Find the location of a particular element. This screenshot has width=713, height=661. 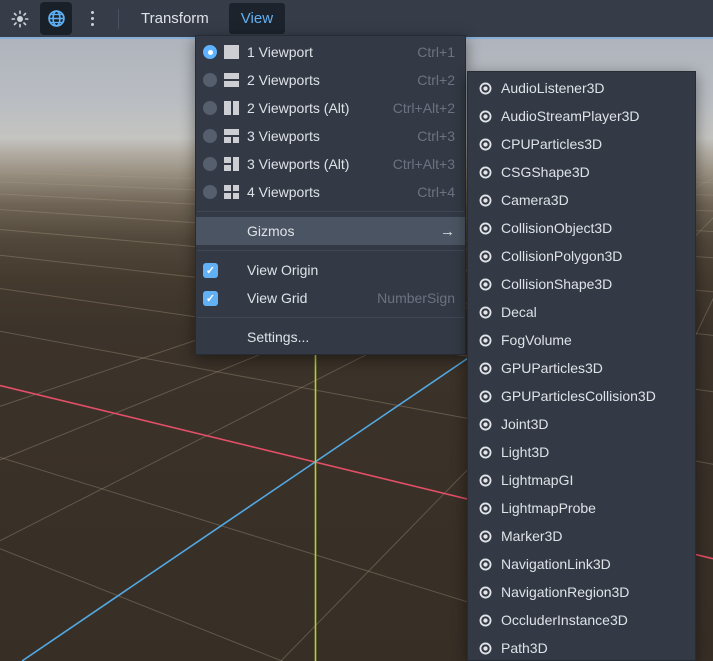

submenu-item-label: CollisionShape3D is located at coordinates (557, 284).